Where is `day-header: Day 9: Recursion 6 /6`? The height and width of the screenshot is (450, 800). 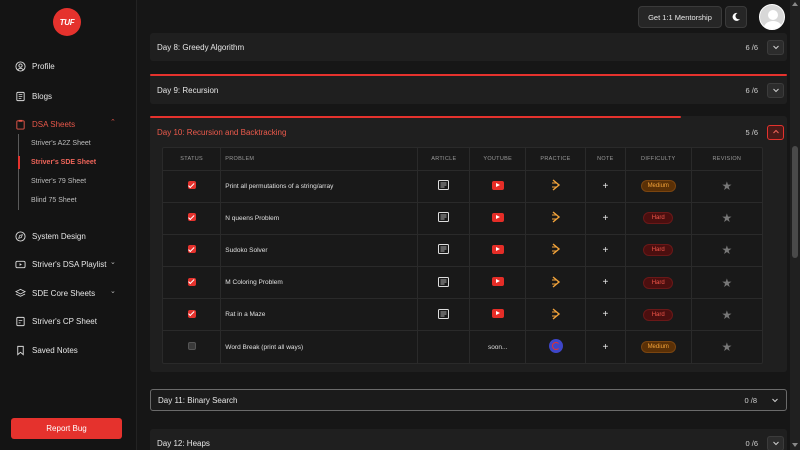
day-header: Day 9: Recursion 6 /6 is located at coordinates (468, 90).